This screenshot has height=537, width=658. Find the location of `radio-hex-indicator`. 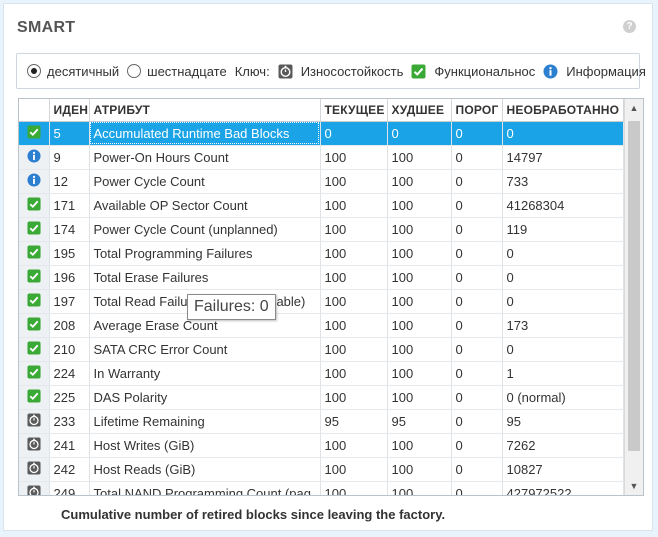

radio-hex-indicator is located at coordinates (134, 71).